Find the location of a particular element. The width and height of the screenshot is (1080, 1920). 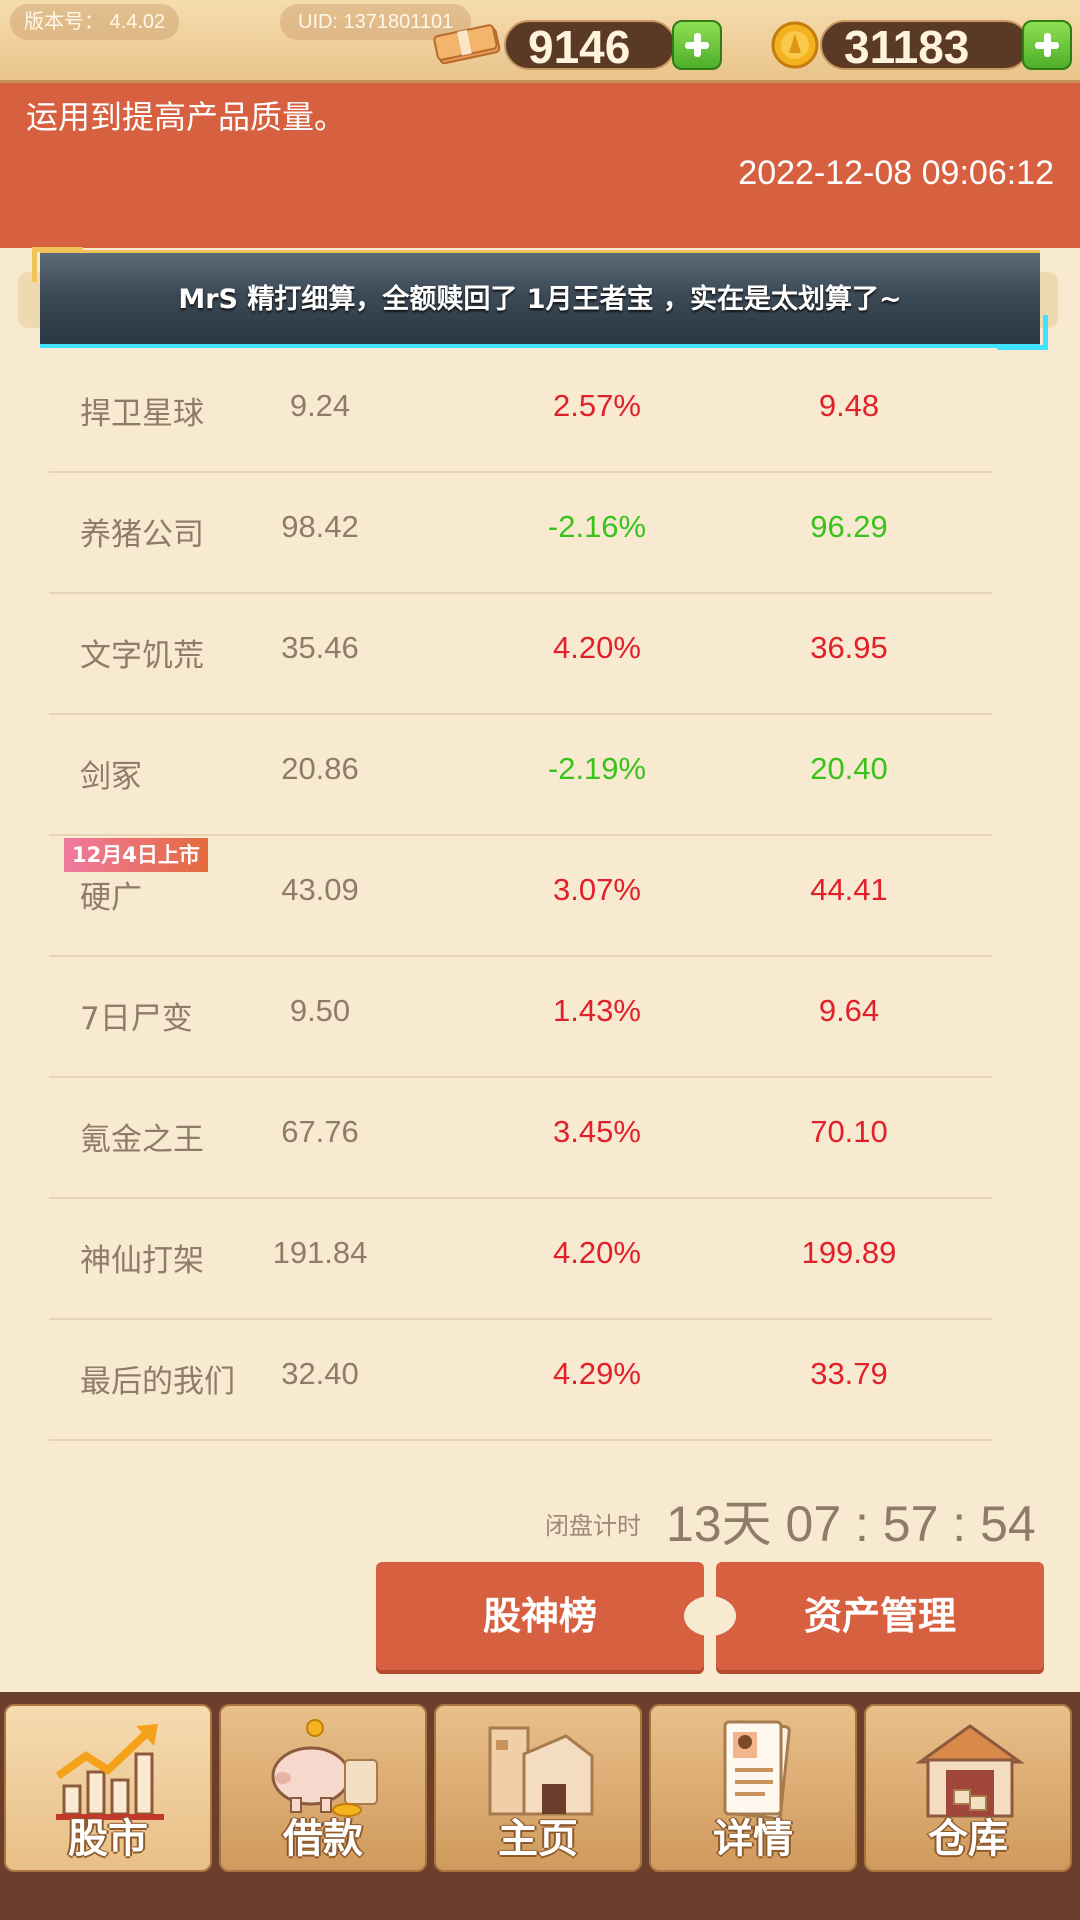

stock-target: 36.95 is located at coordinates (849, 647).